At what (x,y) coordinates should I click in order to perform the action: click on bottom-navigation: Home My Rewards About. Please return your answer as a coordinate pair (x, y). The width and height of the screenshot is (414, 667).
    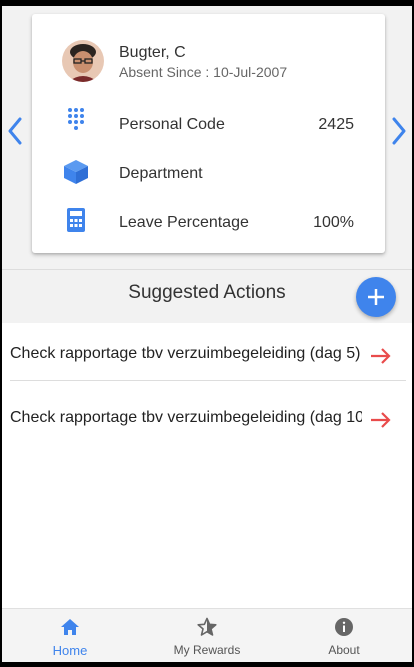
    Looking at the image, I should click on (207, 635).